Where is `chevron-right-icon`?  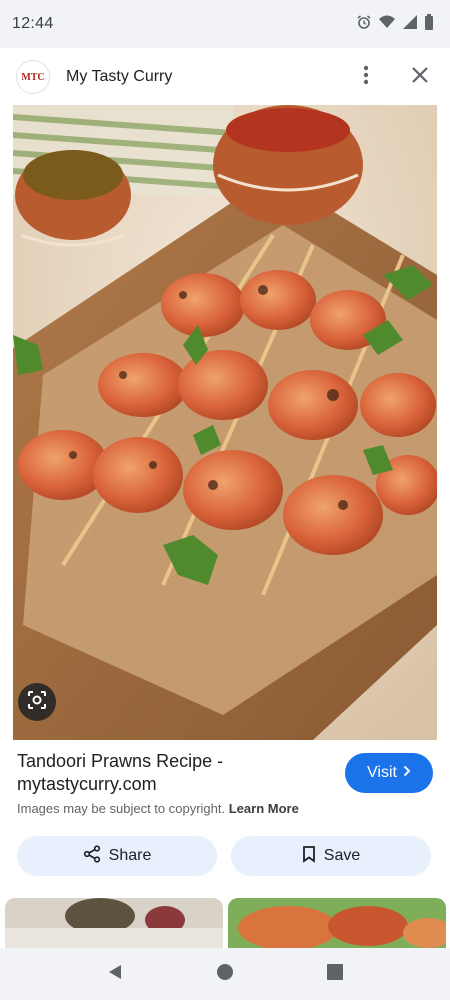
chevron-right-icon is located at coordinates (407, 773).